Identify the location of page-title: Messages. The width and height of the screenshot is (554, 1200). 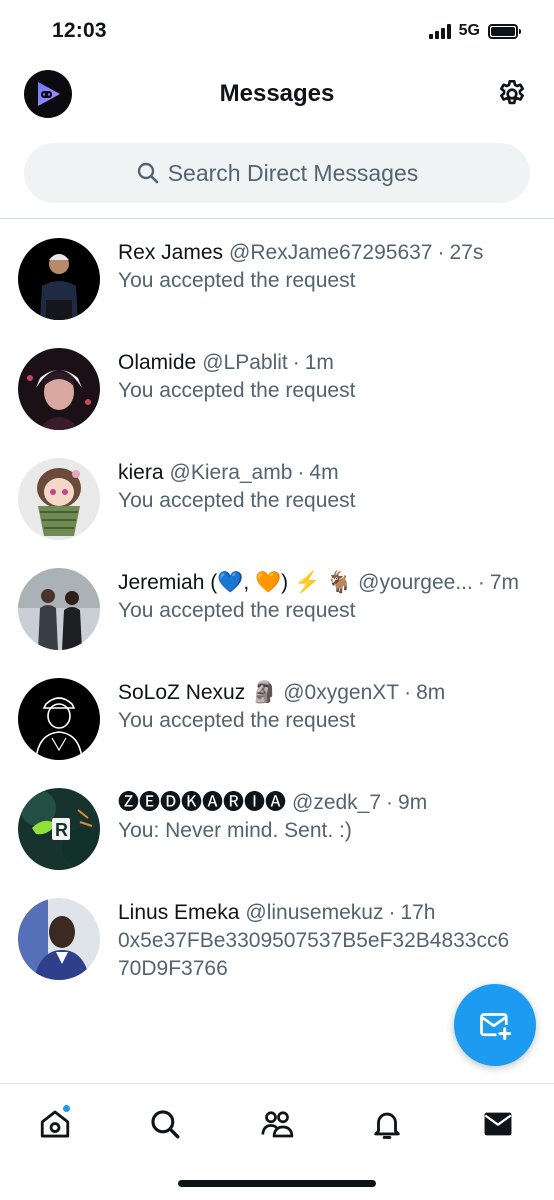
(277, 93).